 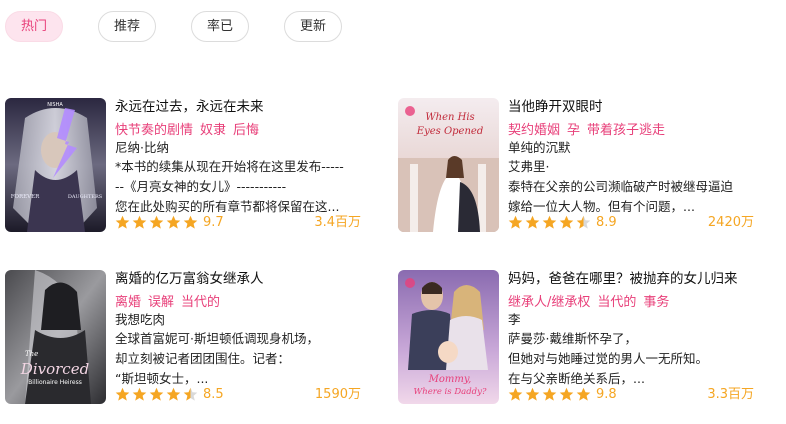 I want to click on book-tags: 离婚 误解 当代的, so click(x=242, y=302).